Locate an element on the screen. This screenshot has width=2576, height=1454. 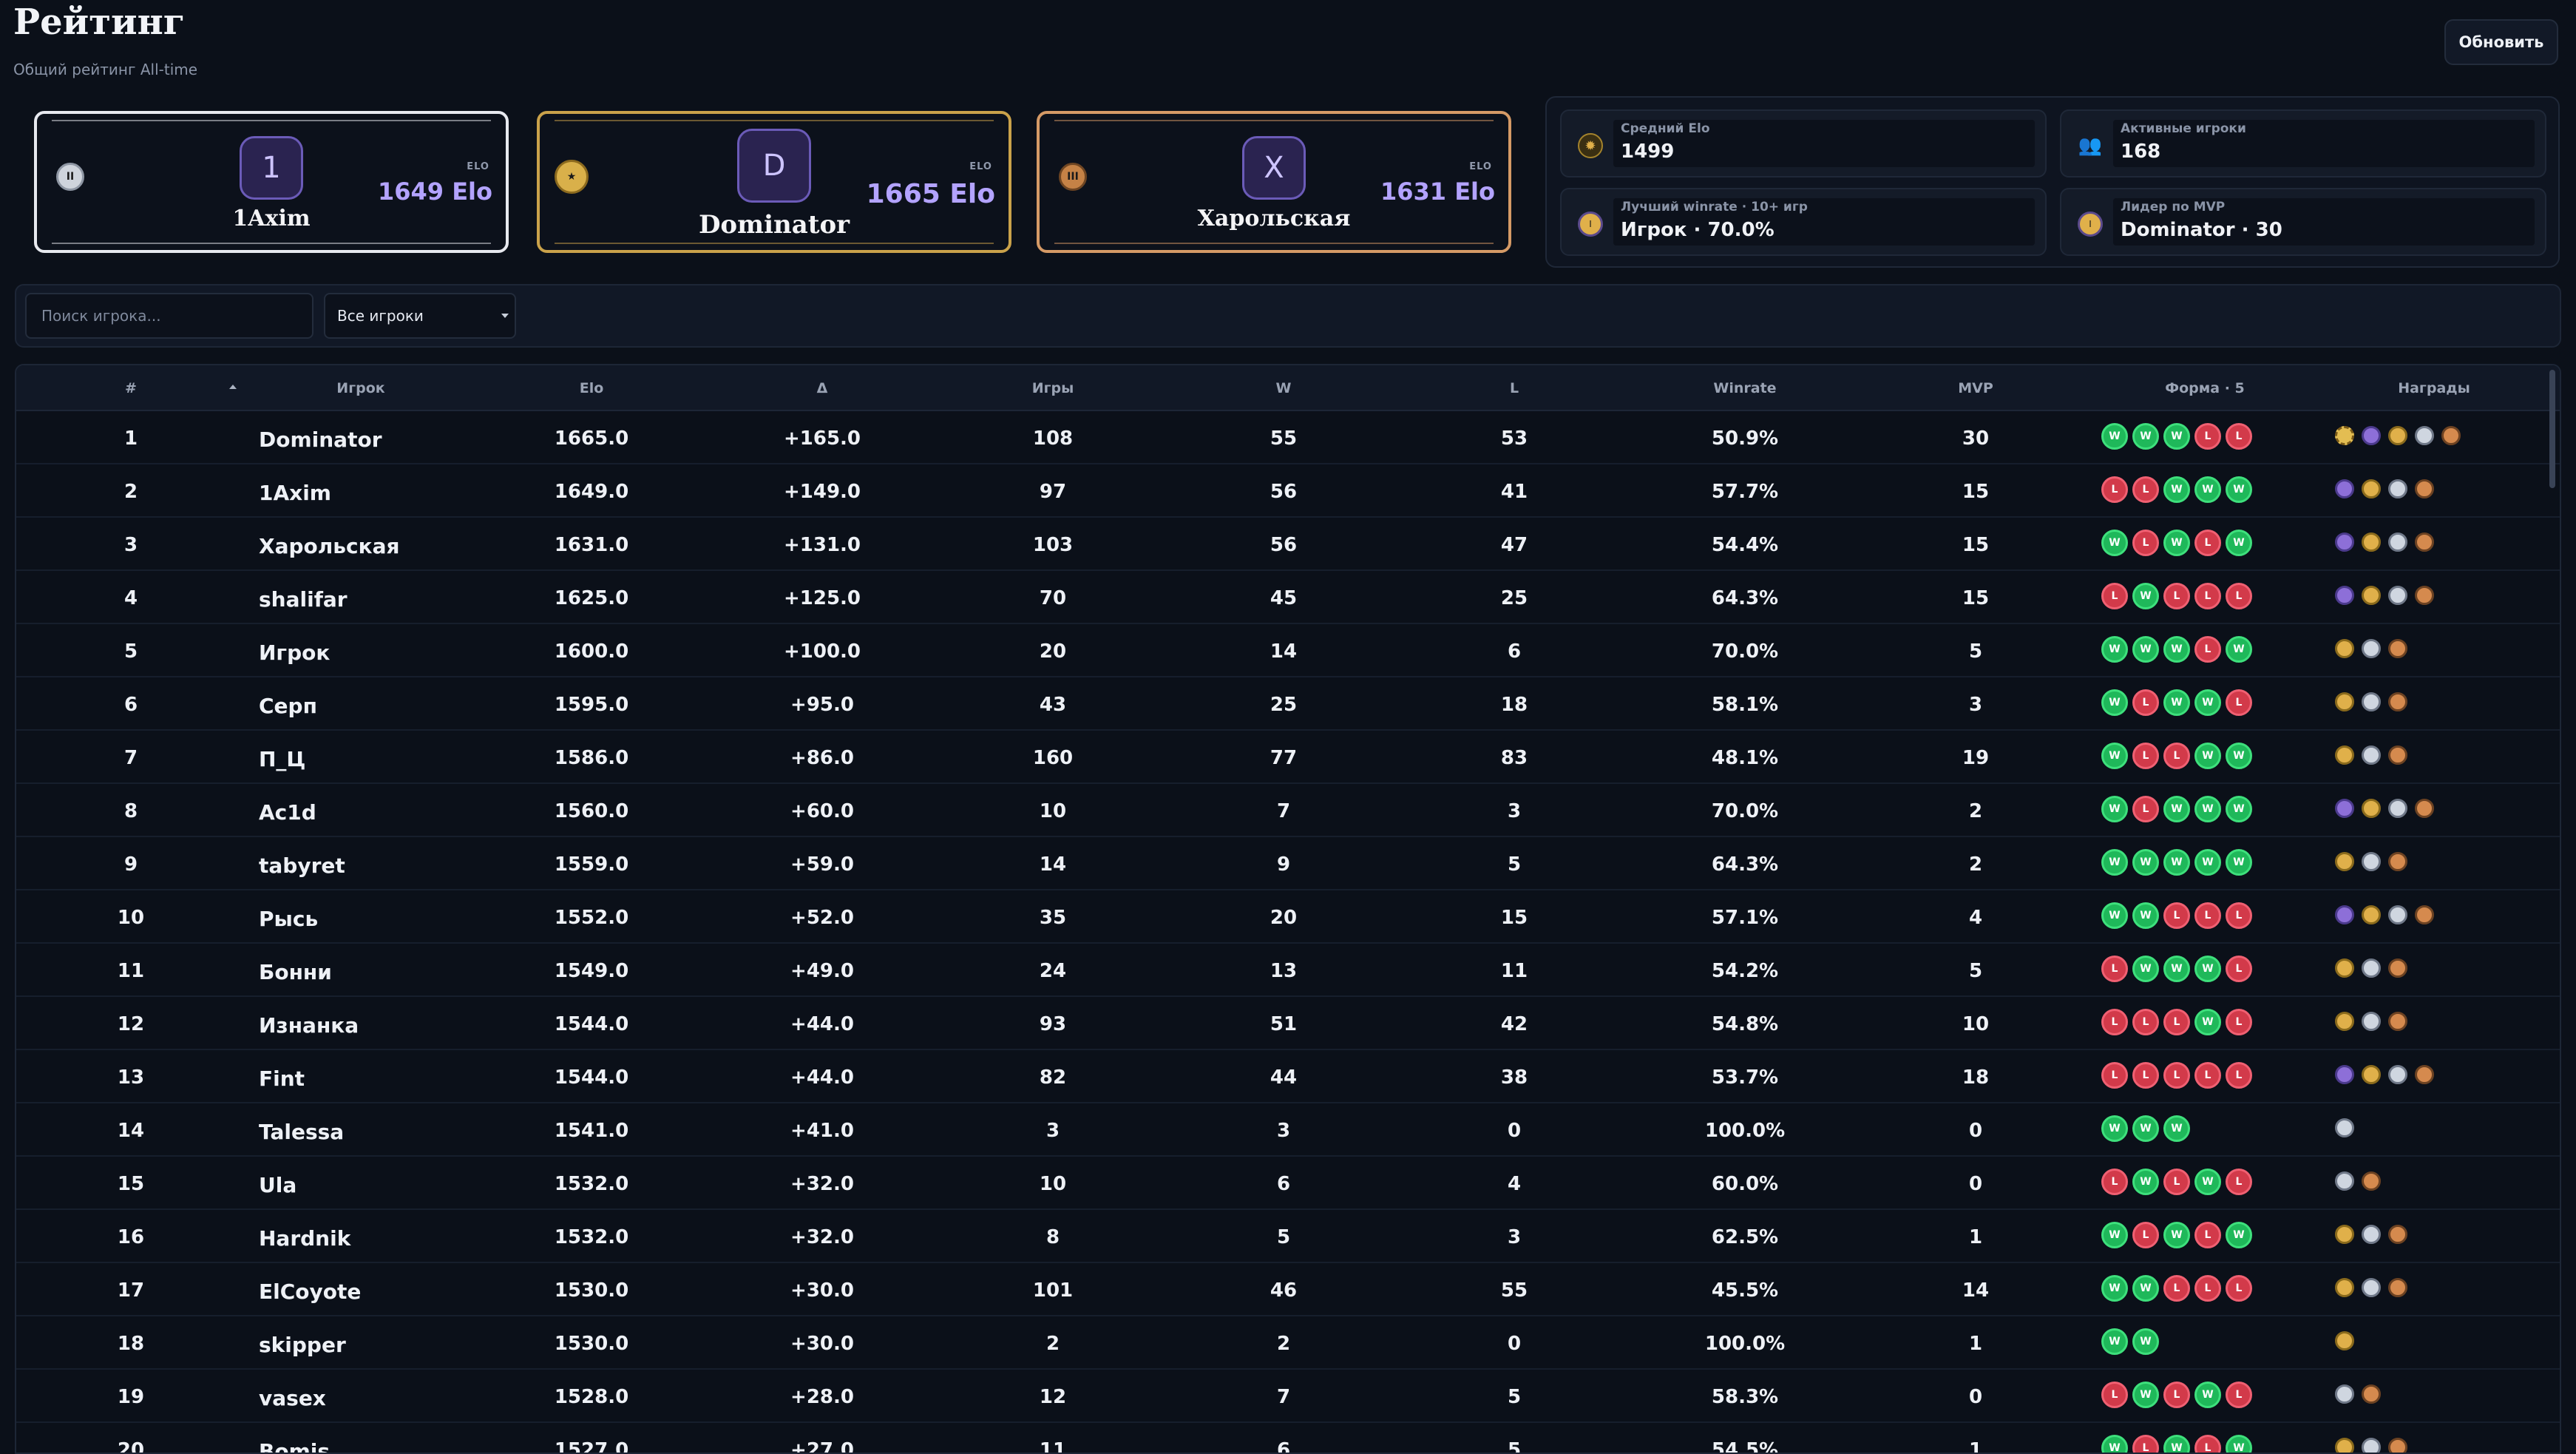
cell-player-name: shalifar is located at coordinates (303, 599).